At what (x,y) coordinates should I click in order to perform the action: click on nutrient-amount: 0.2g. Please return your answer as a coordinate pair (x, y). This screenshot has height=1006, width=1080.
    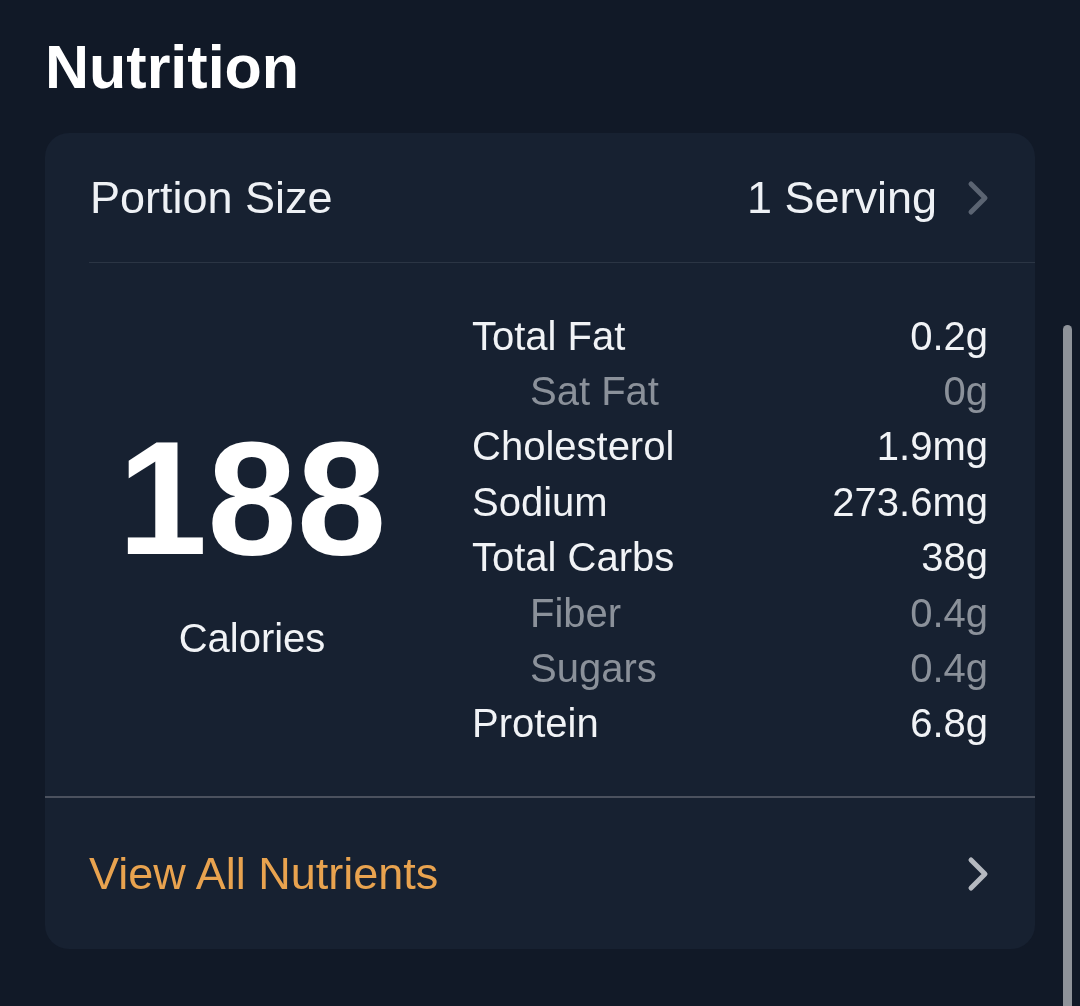
    Looking at the image, I should click on (949, 336).